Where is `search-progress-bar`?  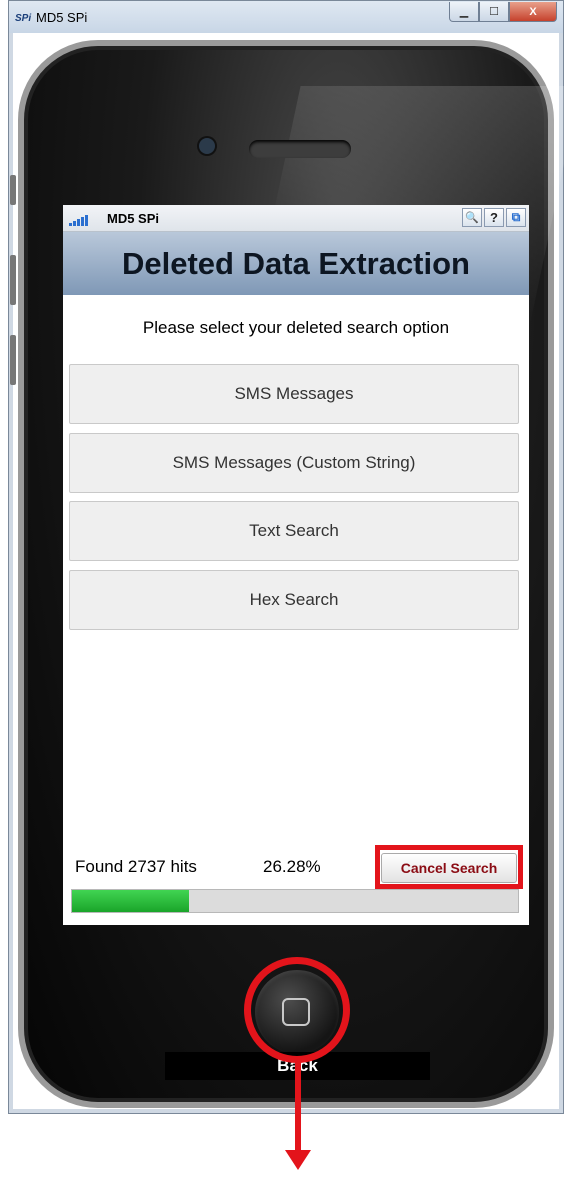 search-progress-bar is located at coordinates (295, 901).